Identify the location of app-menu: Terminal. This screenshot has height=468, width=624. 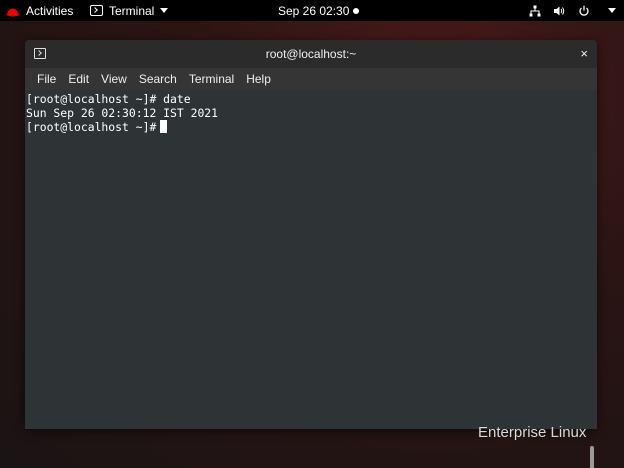
(129, 10).